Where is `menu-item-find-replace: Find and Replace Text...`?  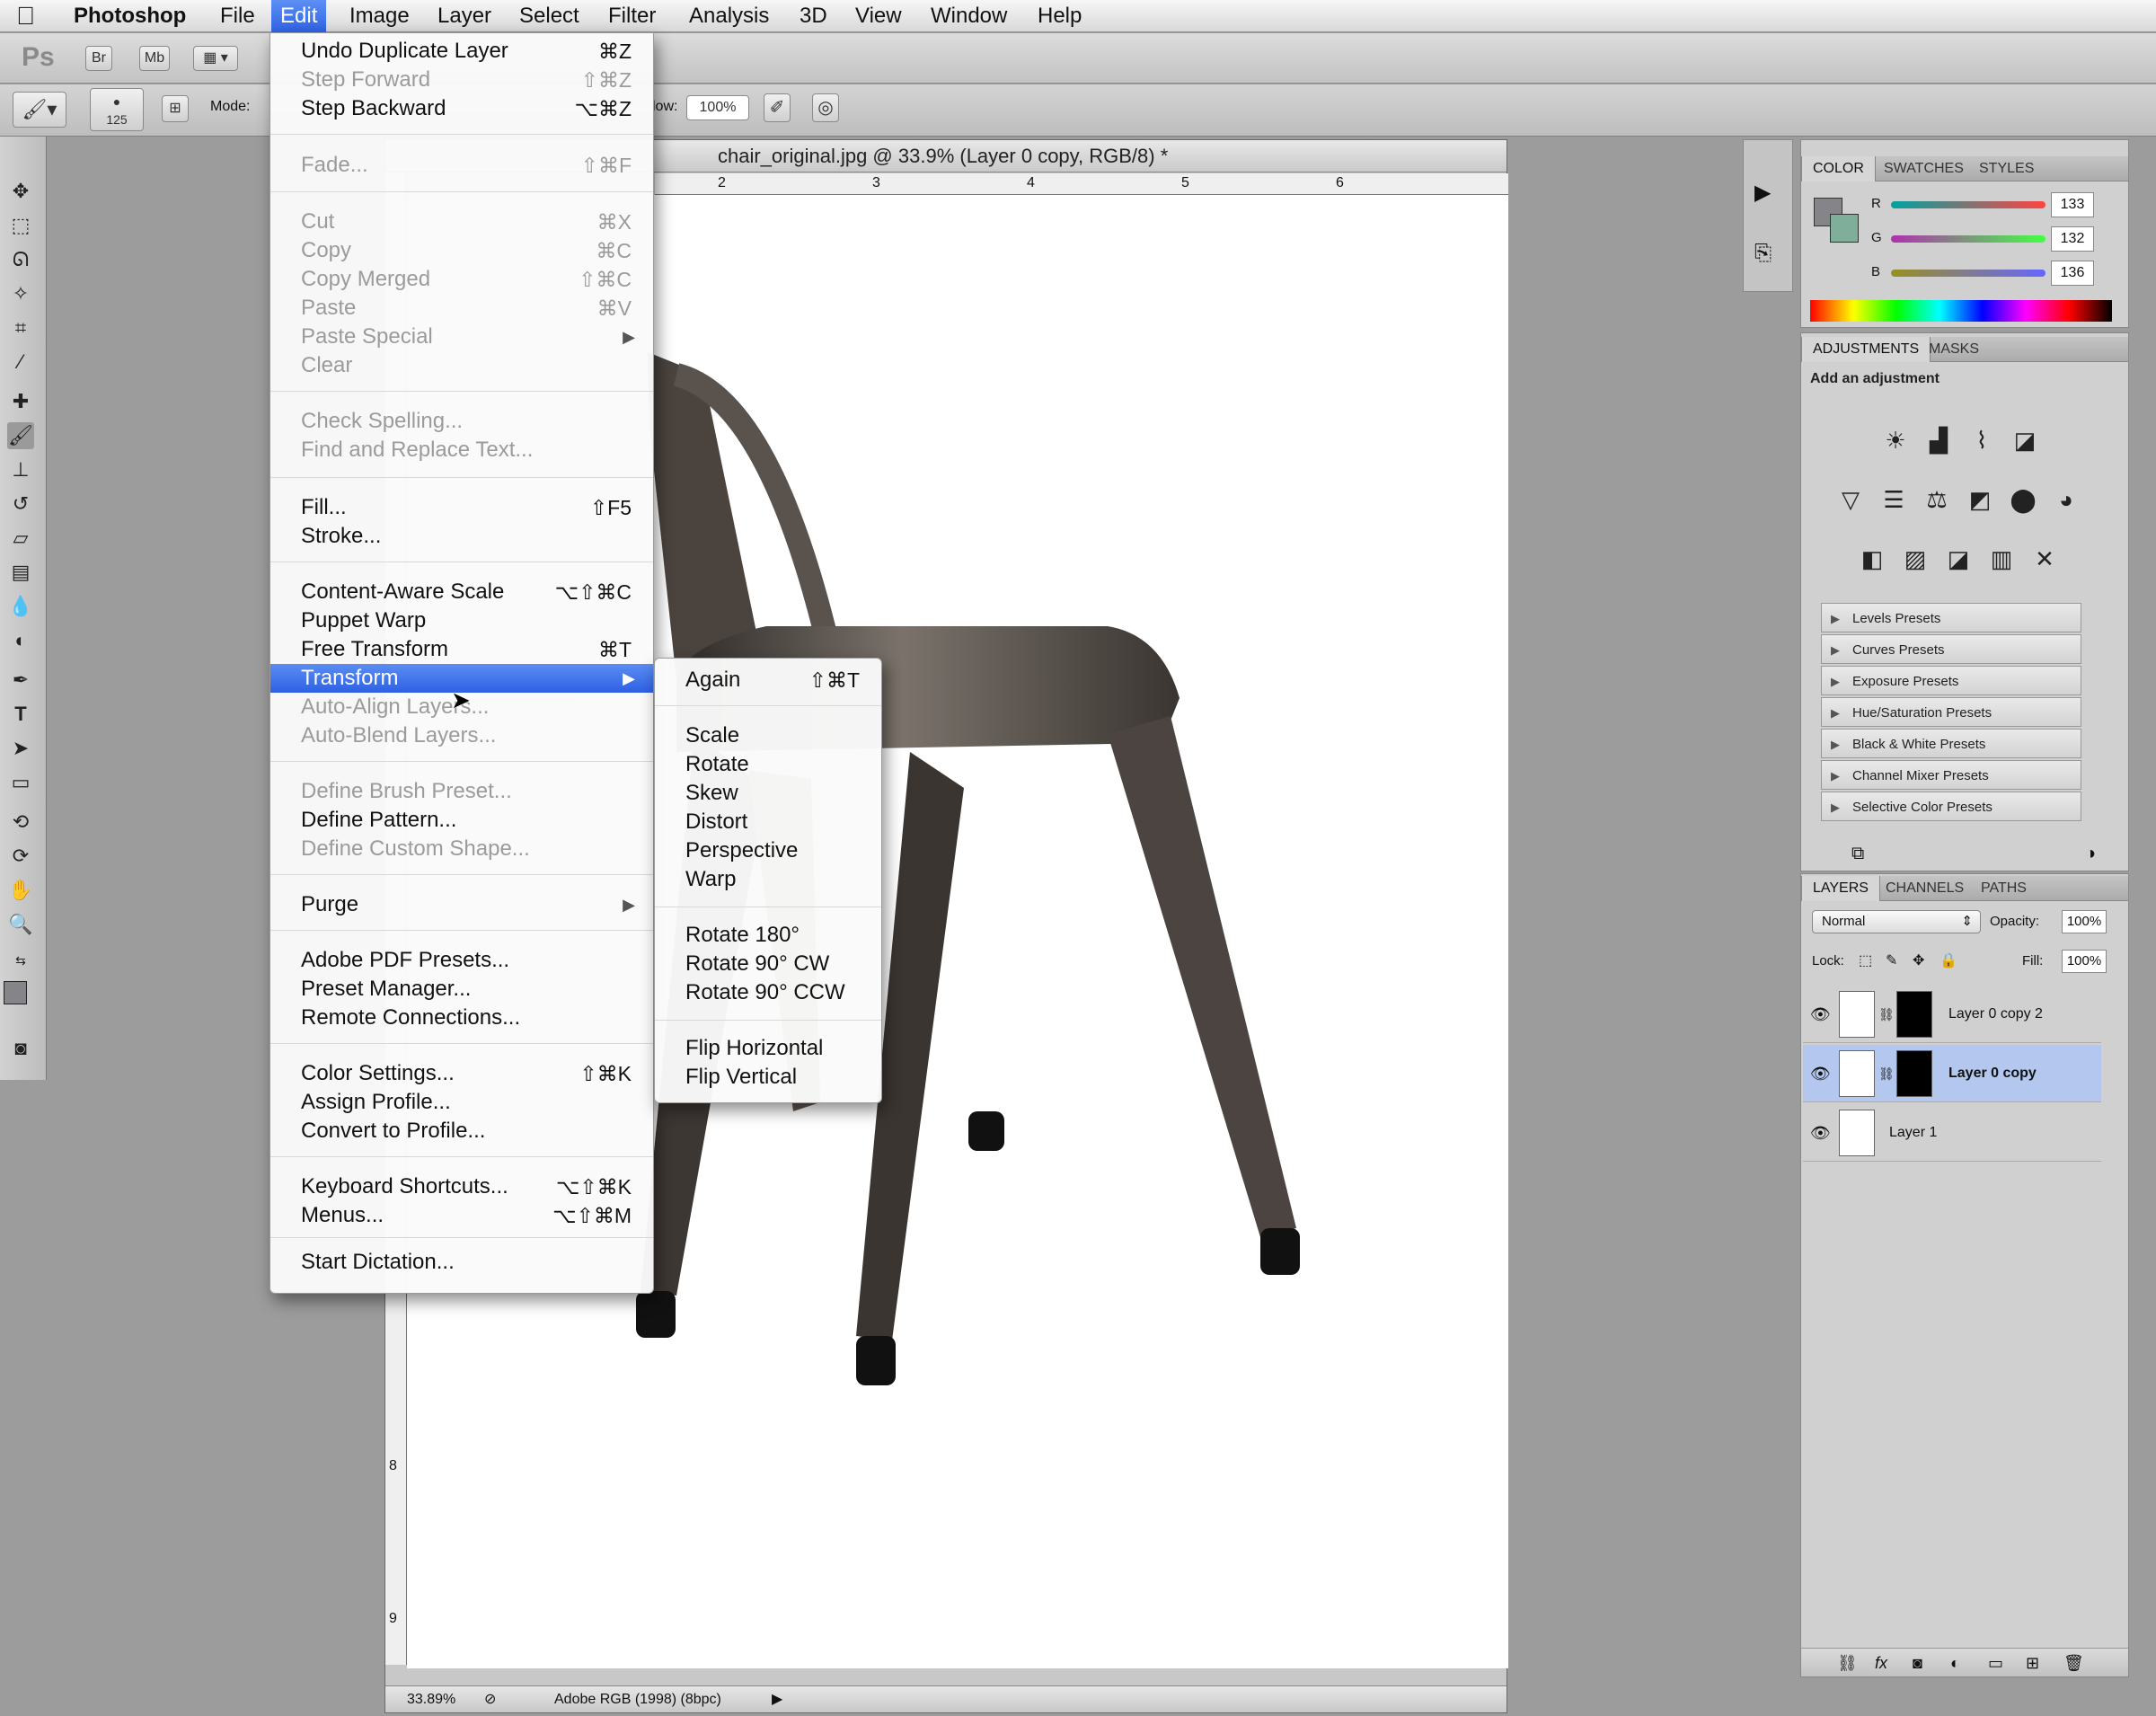
menu-item-find-replace: Find and Replace Text... is located at coordinates (461, 450).